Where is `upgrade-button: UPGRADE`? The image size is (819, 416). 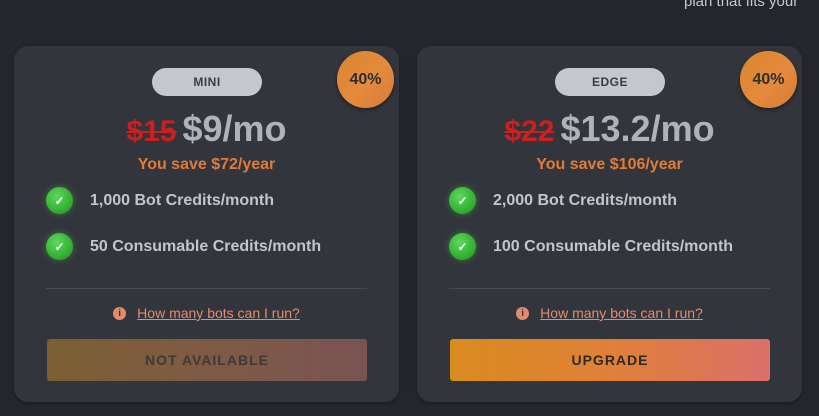
upgrade-button: UPGRADE is located at coordinates (610, 360).